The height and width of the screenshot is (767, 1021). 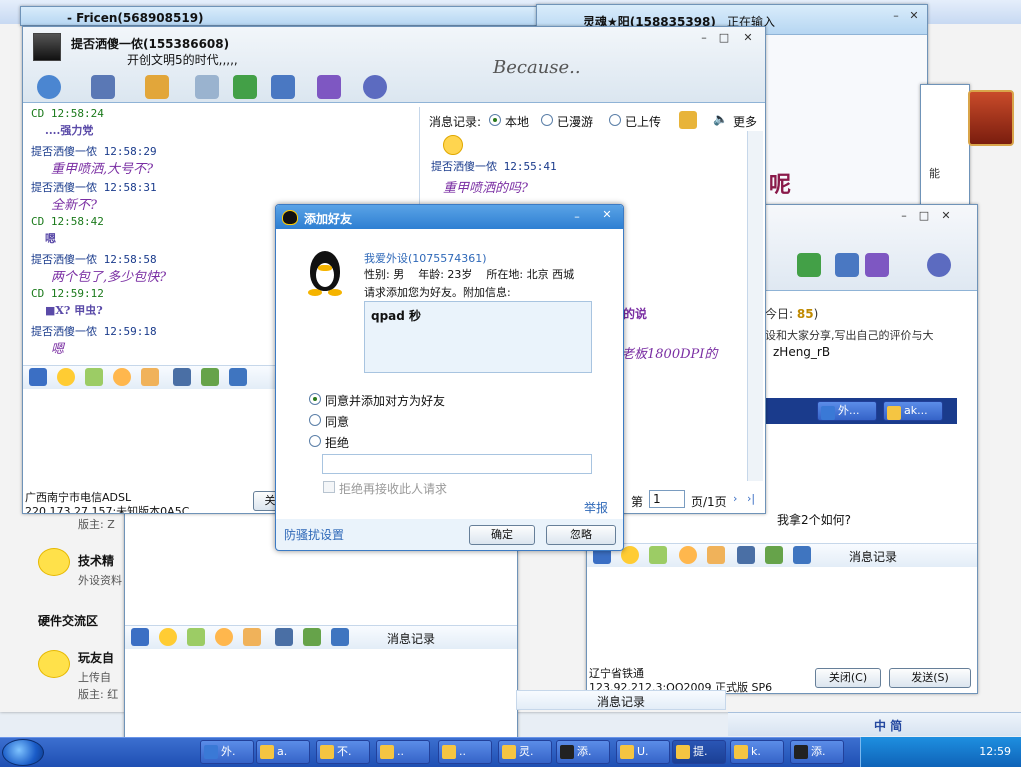 What do you see at coordinates (343, 752) in the screenshot?
I see `taskbar-task: 不.` at bounding box center [343, 752].